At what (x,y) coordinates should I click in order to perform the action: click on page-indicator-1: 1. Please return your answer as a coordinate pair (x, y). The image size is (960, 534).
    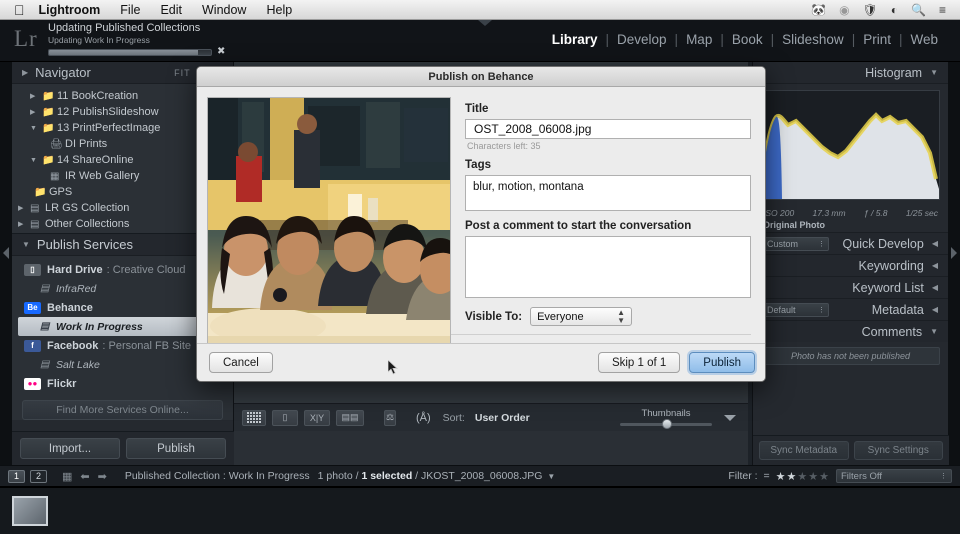
    Looking at the image, I should click on (16, 476).